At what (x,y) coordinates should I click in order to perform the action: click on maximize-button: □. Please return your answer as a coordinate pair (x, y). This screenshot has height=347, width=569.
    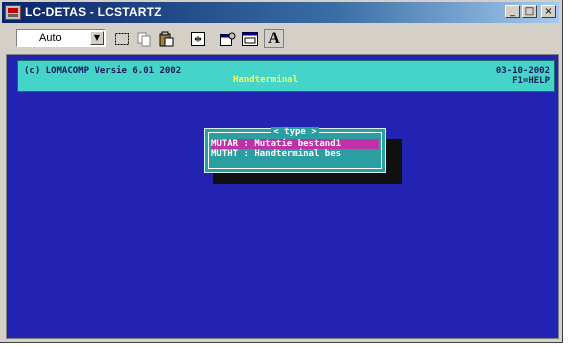
    Looking at the image, I should click on (529, 11).